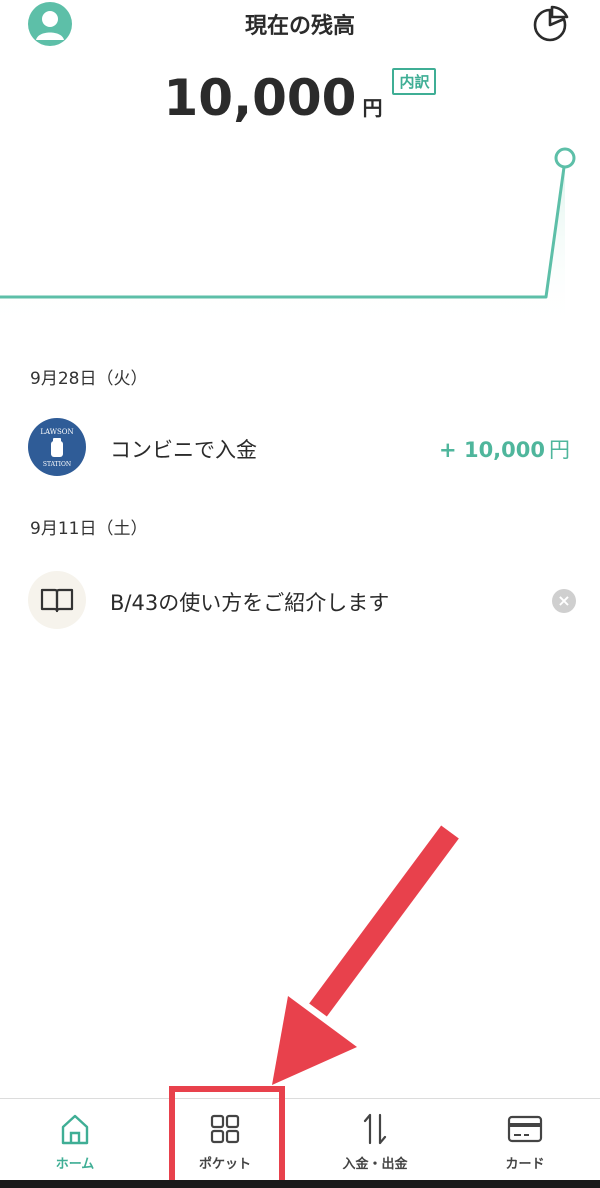  I want to click on transaction-amount: + 10,000 円, so click(504, 449).